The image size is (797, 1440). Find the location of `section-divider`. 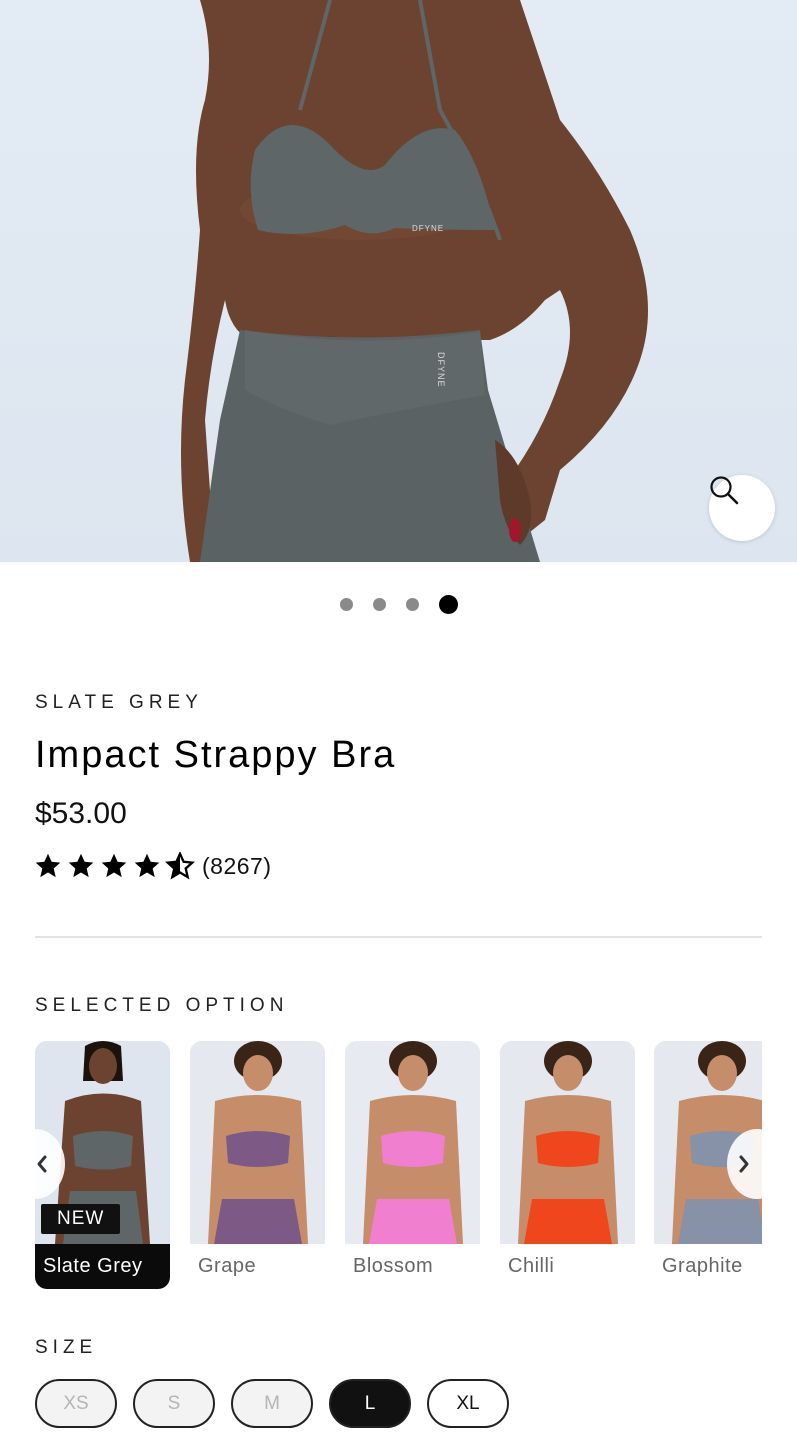

section-divider is located at coordinates (398, 937).